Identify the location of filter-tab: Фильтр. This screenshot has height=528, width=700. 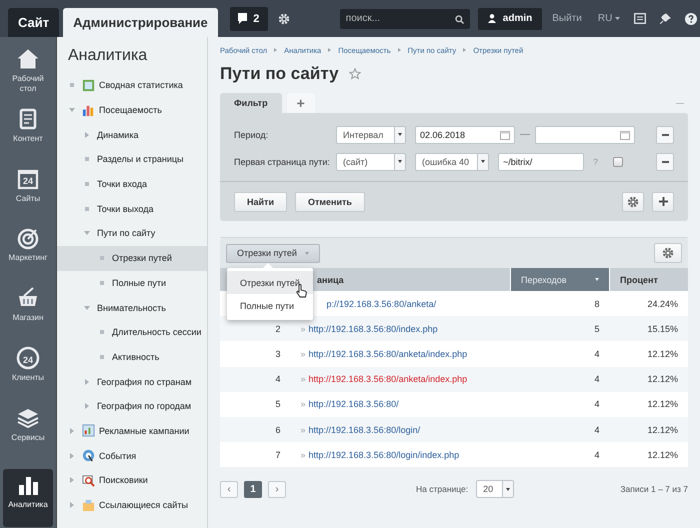
(251, 103).